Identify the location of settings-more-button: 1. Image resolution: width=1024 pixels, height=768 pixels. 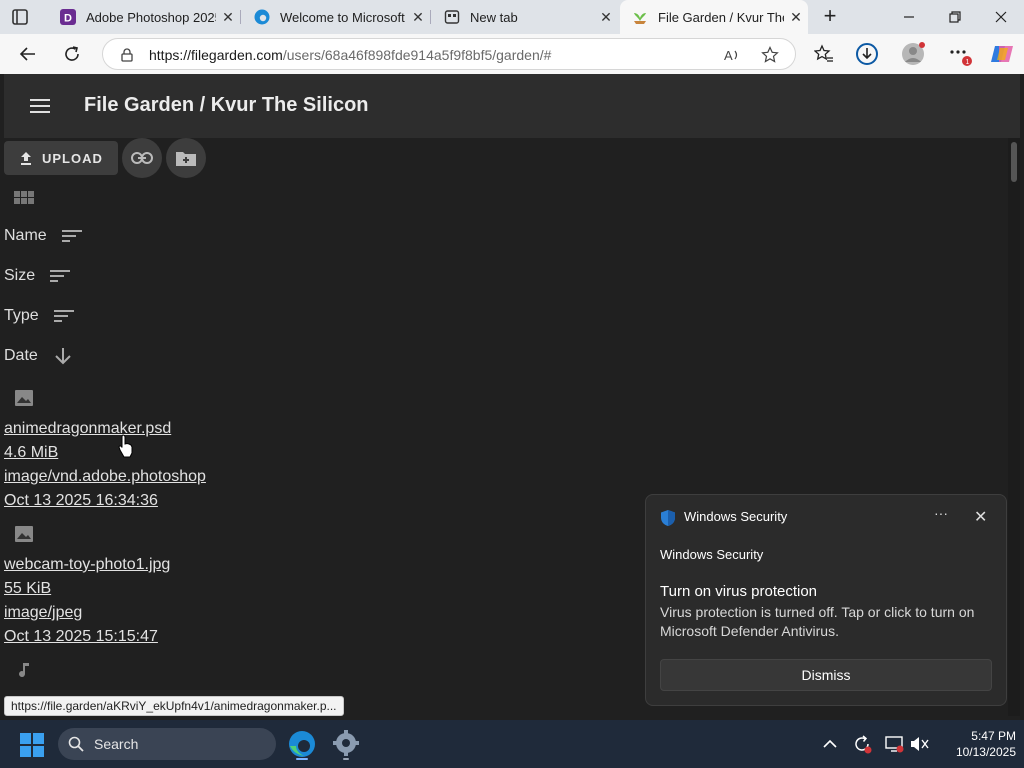
(960, 54).